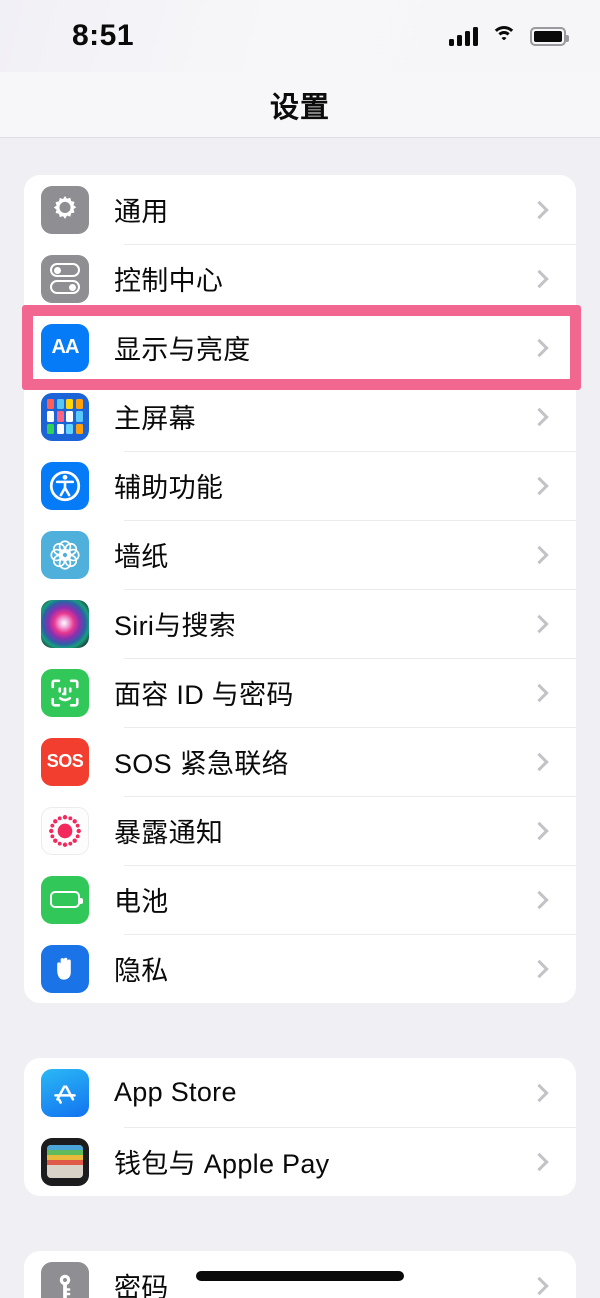  What do you see at coordinates (463, 36) in the screenshot?
I see `cellular-signal-icon` at bounding box center [463, 36].